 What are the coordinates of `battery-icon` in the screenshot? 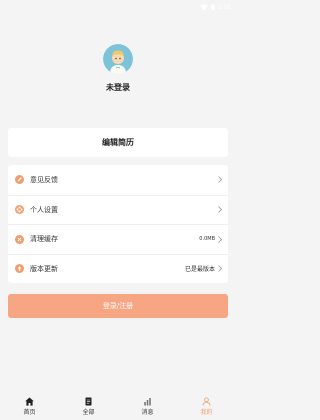 It's located at (212, 7).